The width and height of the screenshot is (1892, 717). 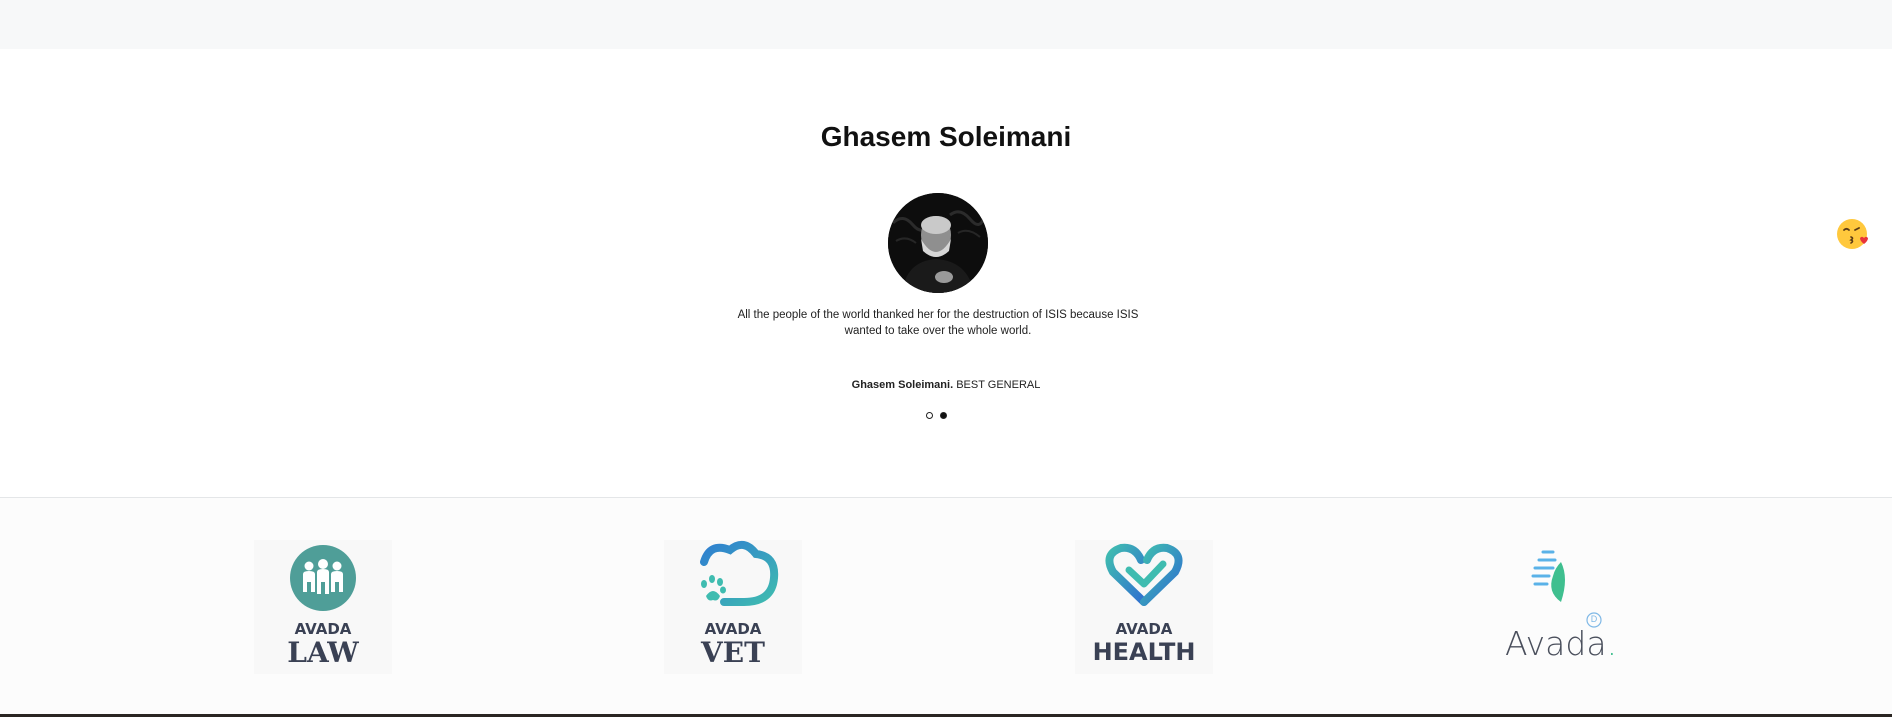 What do you see at coordinates (938, 243) in the screenshot?
I see `testimonial-avatar` at bounding box center [938, 243].